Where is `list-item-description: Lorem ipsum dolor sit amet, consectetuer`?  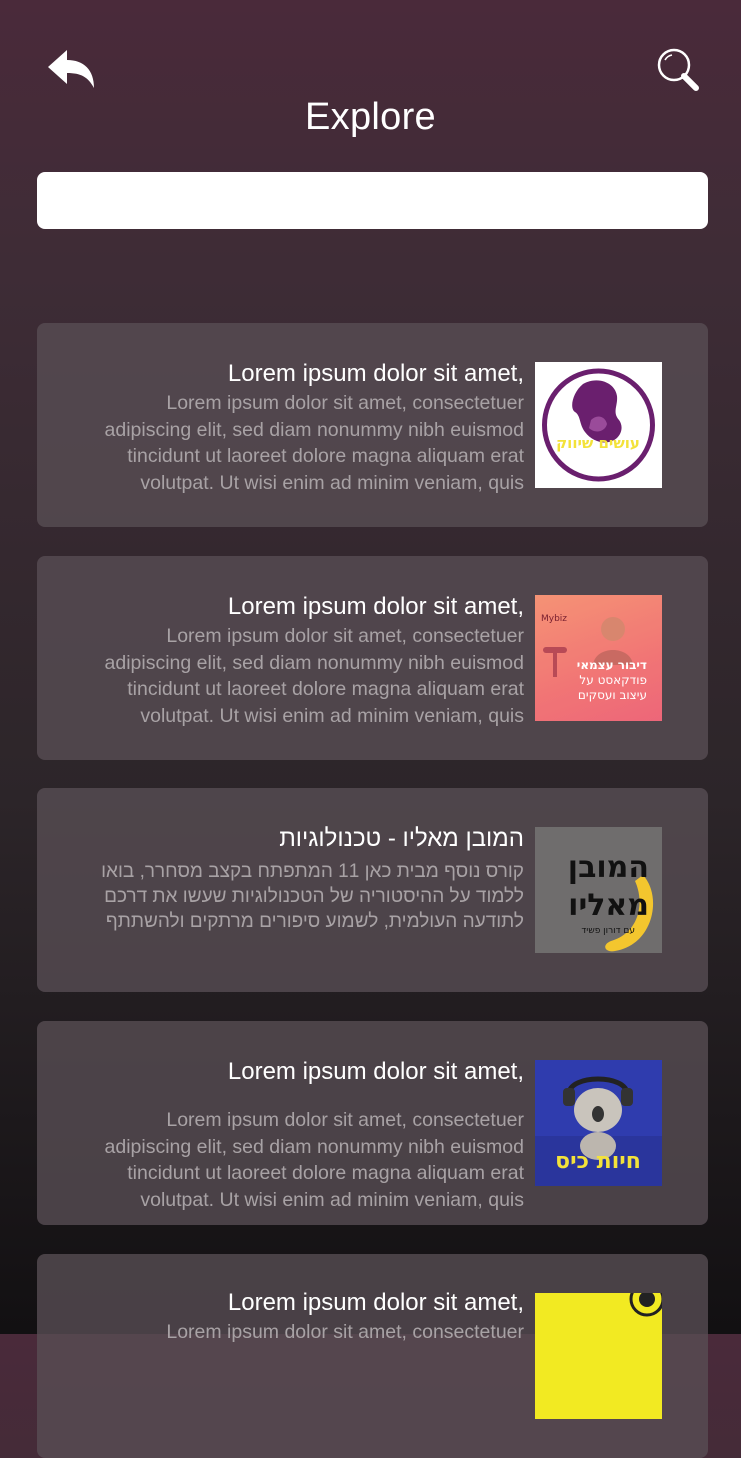 list-item-description: Lorem ipsum dolor sit amet, consectetuer is located at coordinates (289, 1332).